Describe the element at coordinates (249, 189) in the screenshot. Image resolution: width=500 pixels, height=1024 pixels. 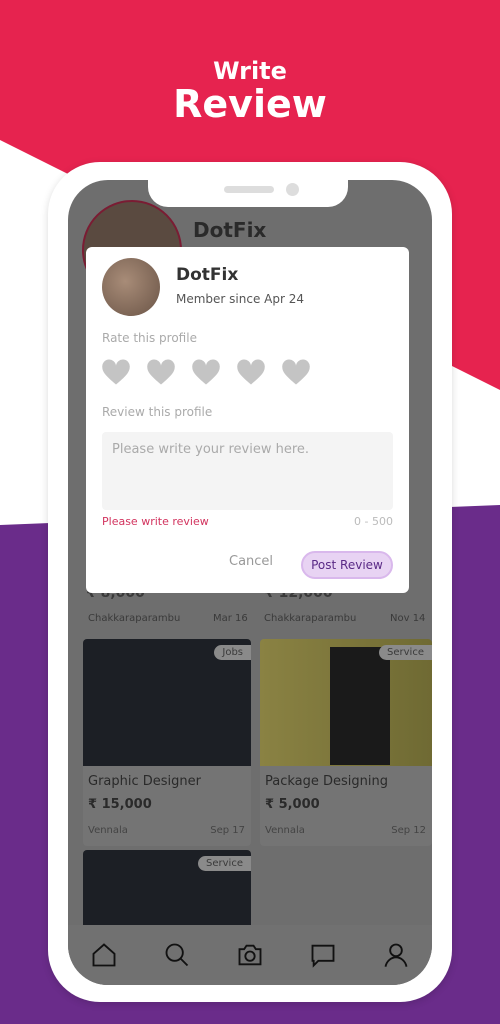
I see `speaker` at that location.